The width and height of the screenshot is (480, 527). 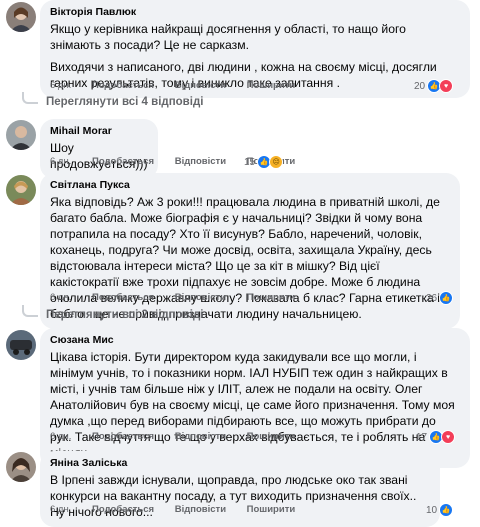 I want to click on reaction-number: 26, so click(x=432, y=298).